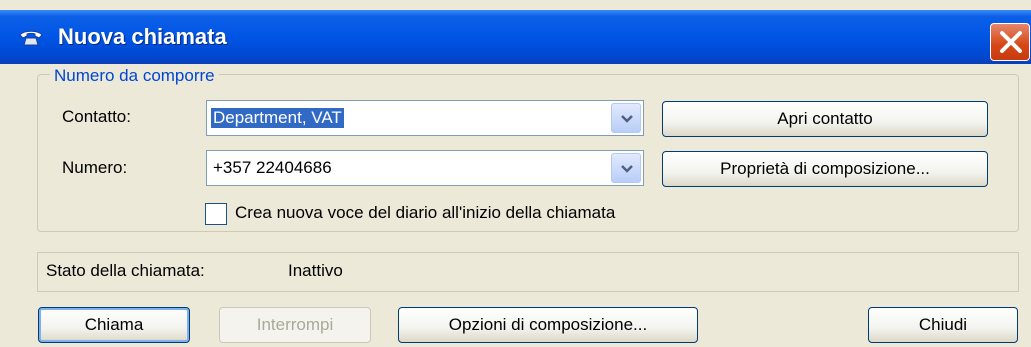 This screenshot has width=1031, height=347. Describe the element at coordinates (216, 214) in the screenshot. I see `create-journal-checkbox` at that location.